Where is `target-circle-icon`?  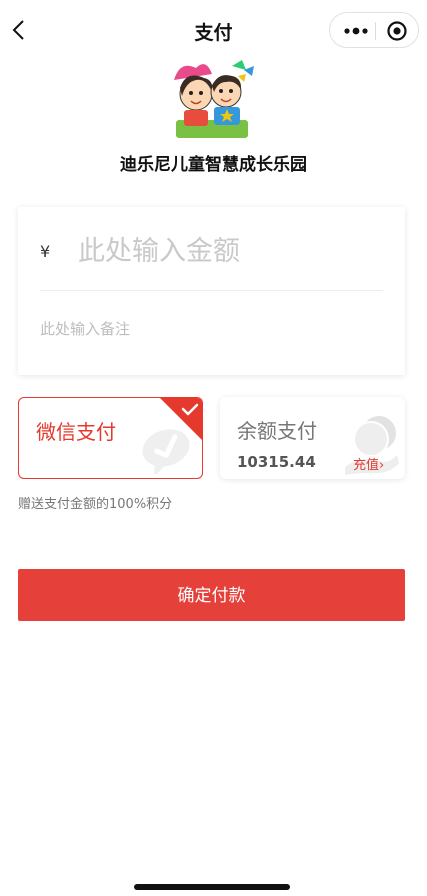
target-circle-icon is located at coordinates (397, 31).